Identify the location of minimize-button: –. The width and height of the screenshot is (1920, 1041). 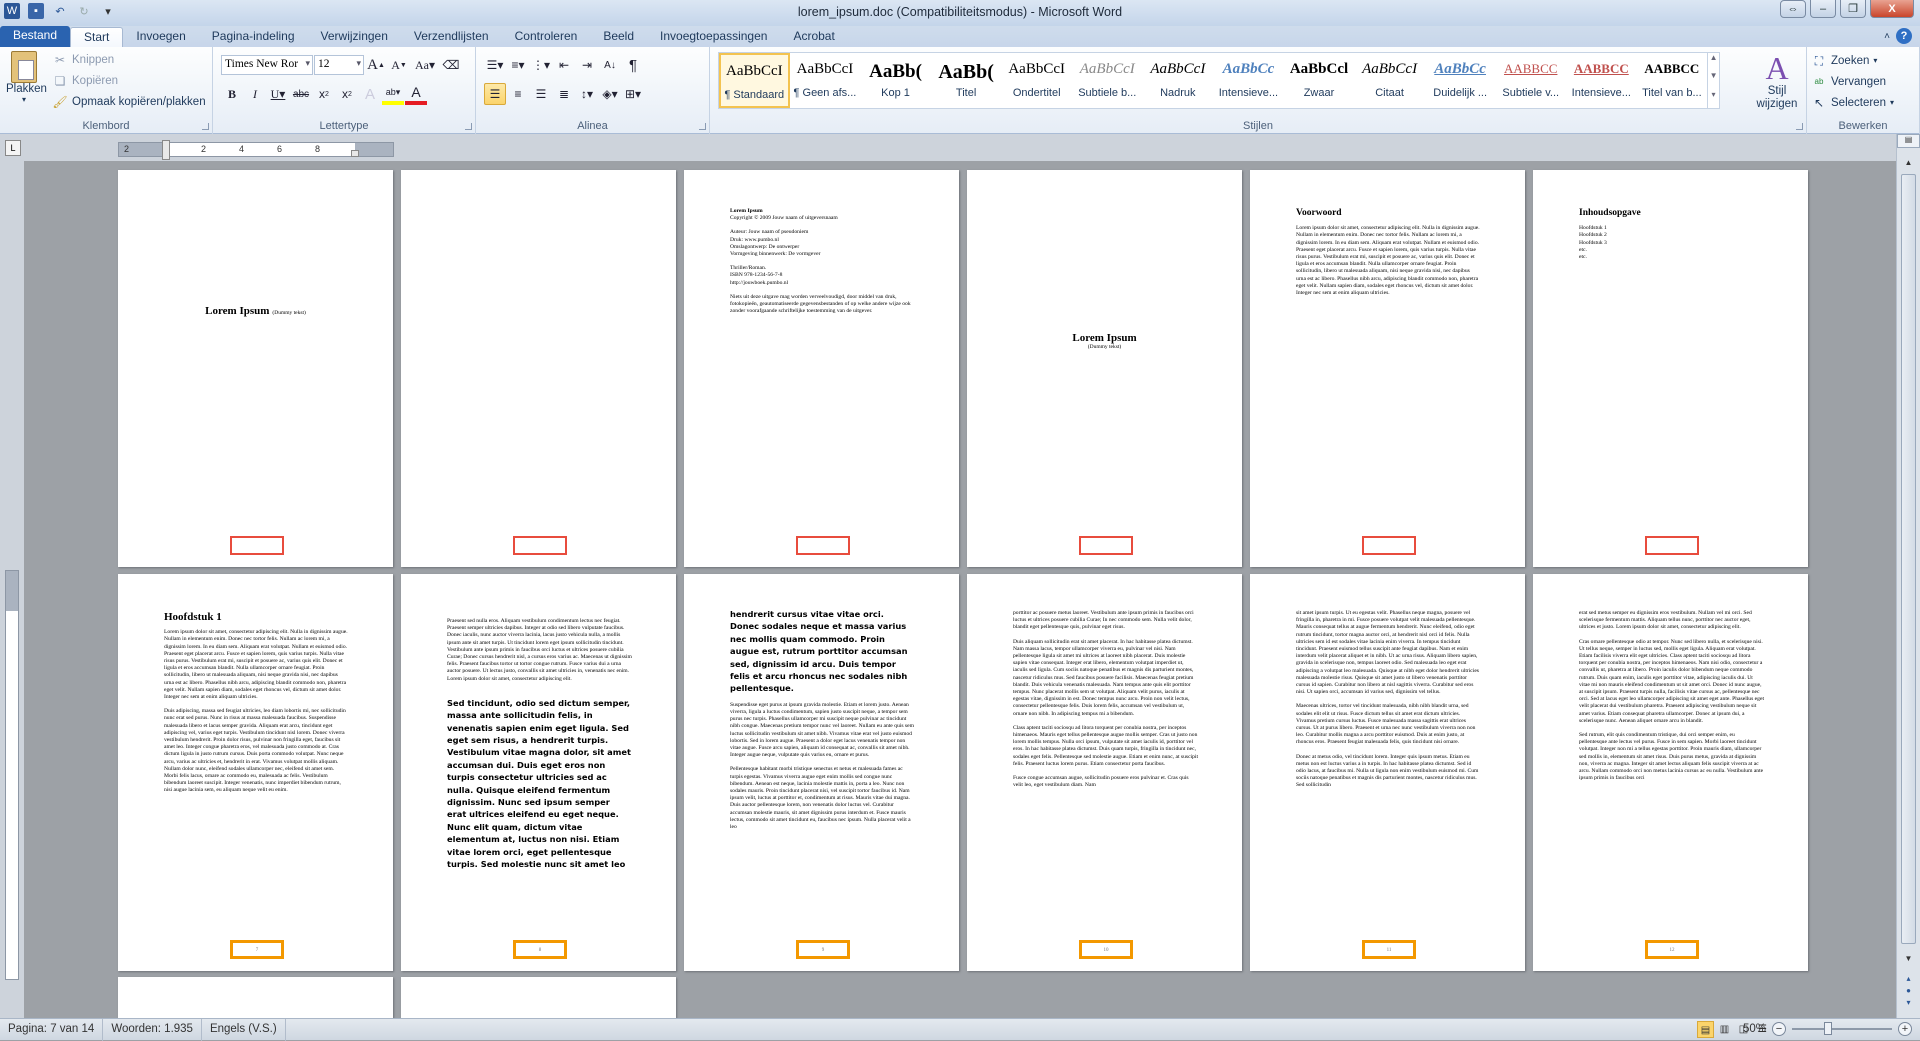
(1823, 9).